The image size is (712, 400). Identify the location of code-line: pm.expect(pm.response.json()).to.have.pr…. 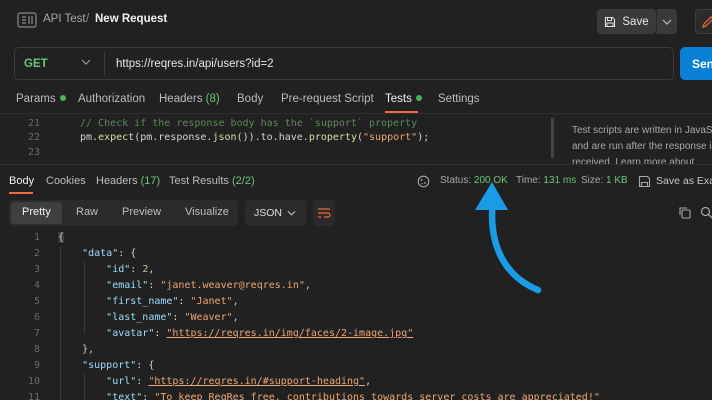
(254, 137).